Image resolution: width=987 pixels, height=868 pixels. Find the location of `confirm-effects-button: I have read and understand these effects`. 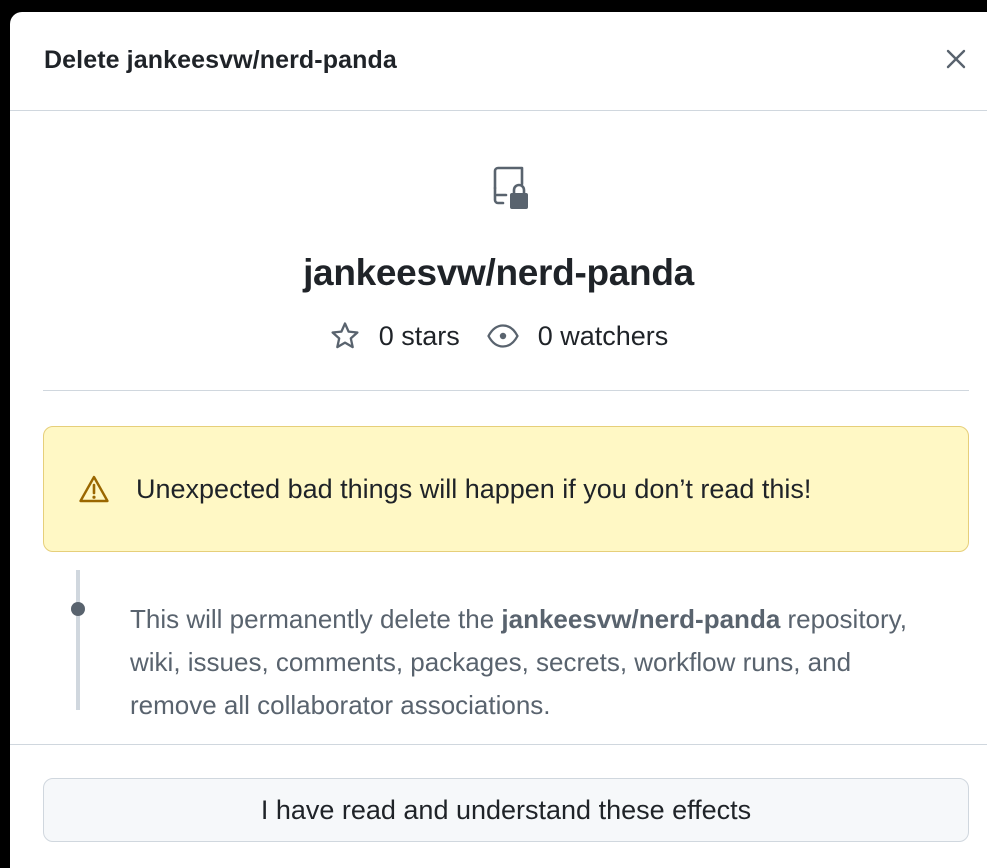

confirm-effects-button: I have read and understand these effects is located at coordinates (506, 810).